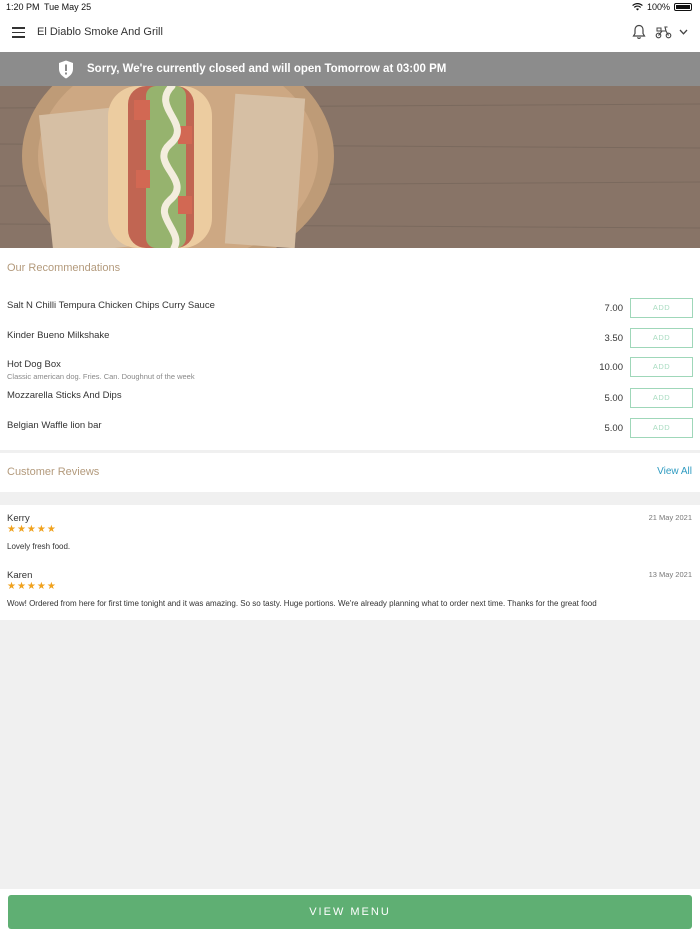  What do you see at coordinates (350, 433) in the screenshot?
I see `menu-item: Belgian Waffle lion bar 5.00 ADD` at bounding box center [350, 433].